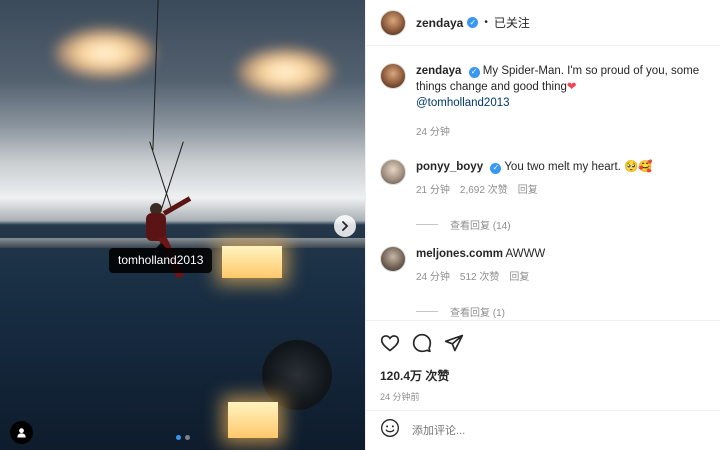 Image resolution: width=720 pixels, height=450 pixels. What do you see at coordinates (561, 224) in the screenshot?
I see `view-replies-button: 查看回复 (14)` at bounding box center [561, 224].